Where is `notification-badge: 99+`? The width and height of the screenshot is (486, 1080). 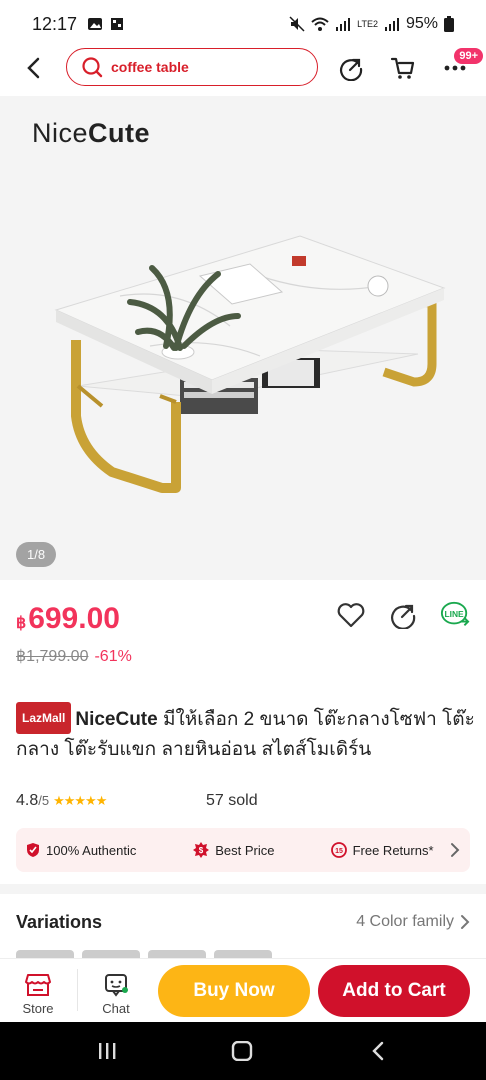 notification-badge: 99+ is located at coordinates (468, 56).